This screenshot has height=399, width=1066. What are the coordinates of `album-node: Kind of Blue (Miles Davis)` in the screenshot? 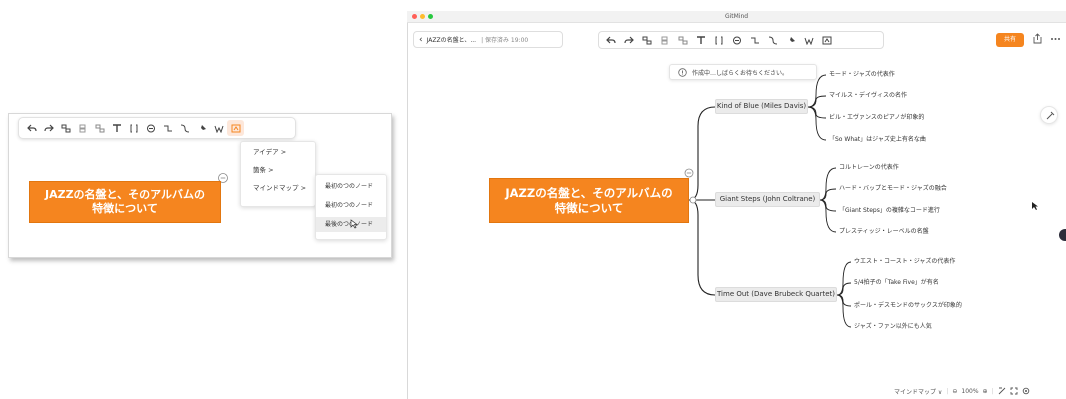 It's located at (761, 106).